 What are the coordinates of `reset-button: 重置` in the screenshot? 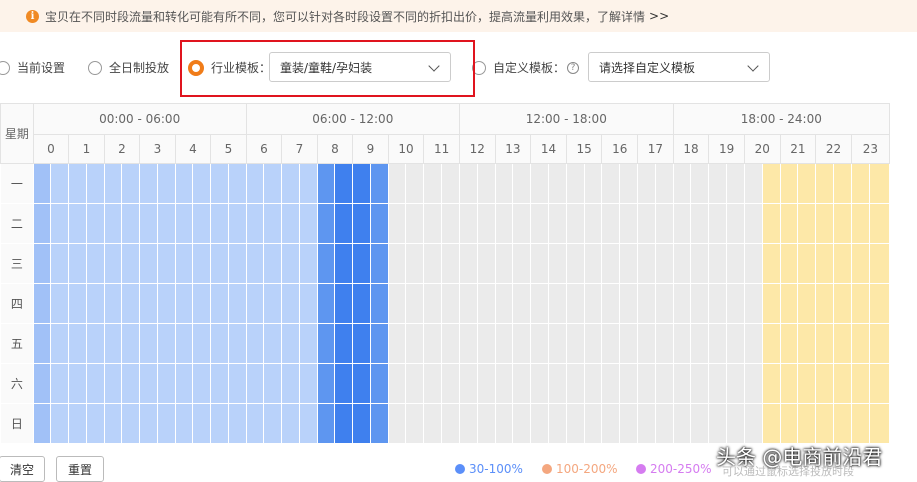 It's located at (80, 469).